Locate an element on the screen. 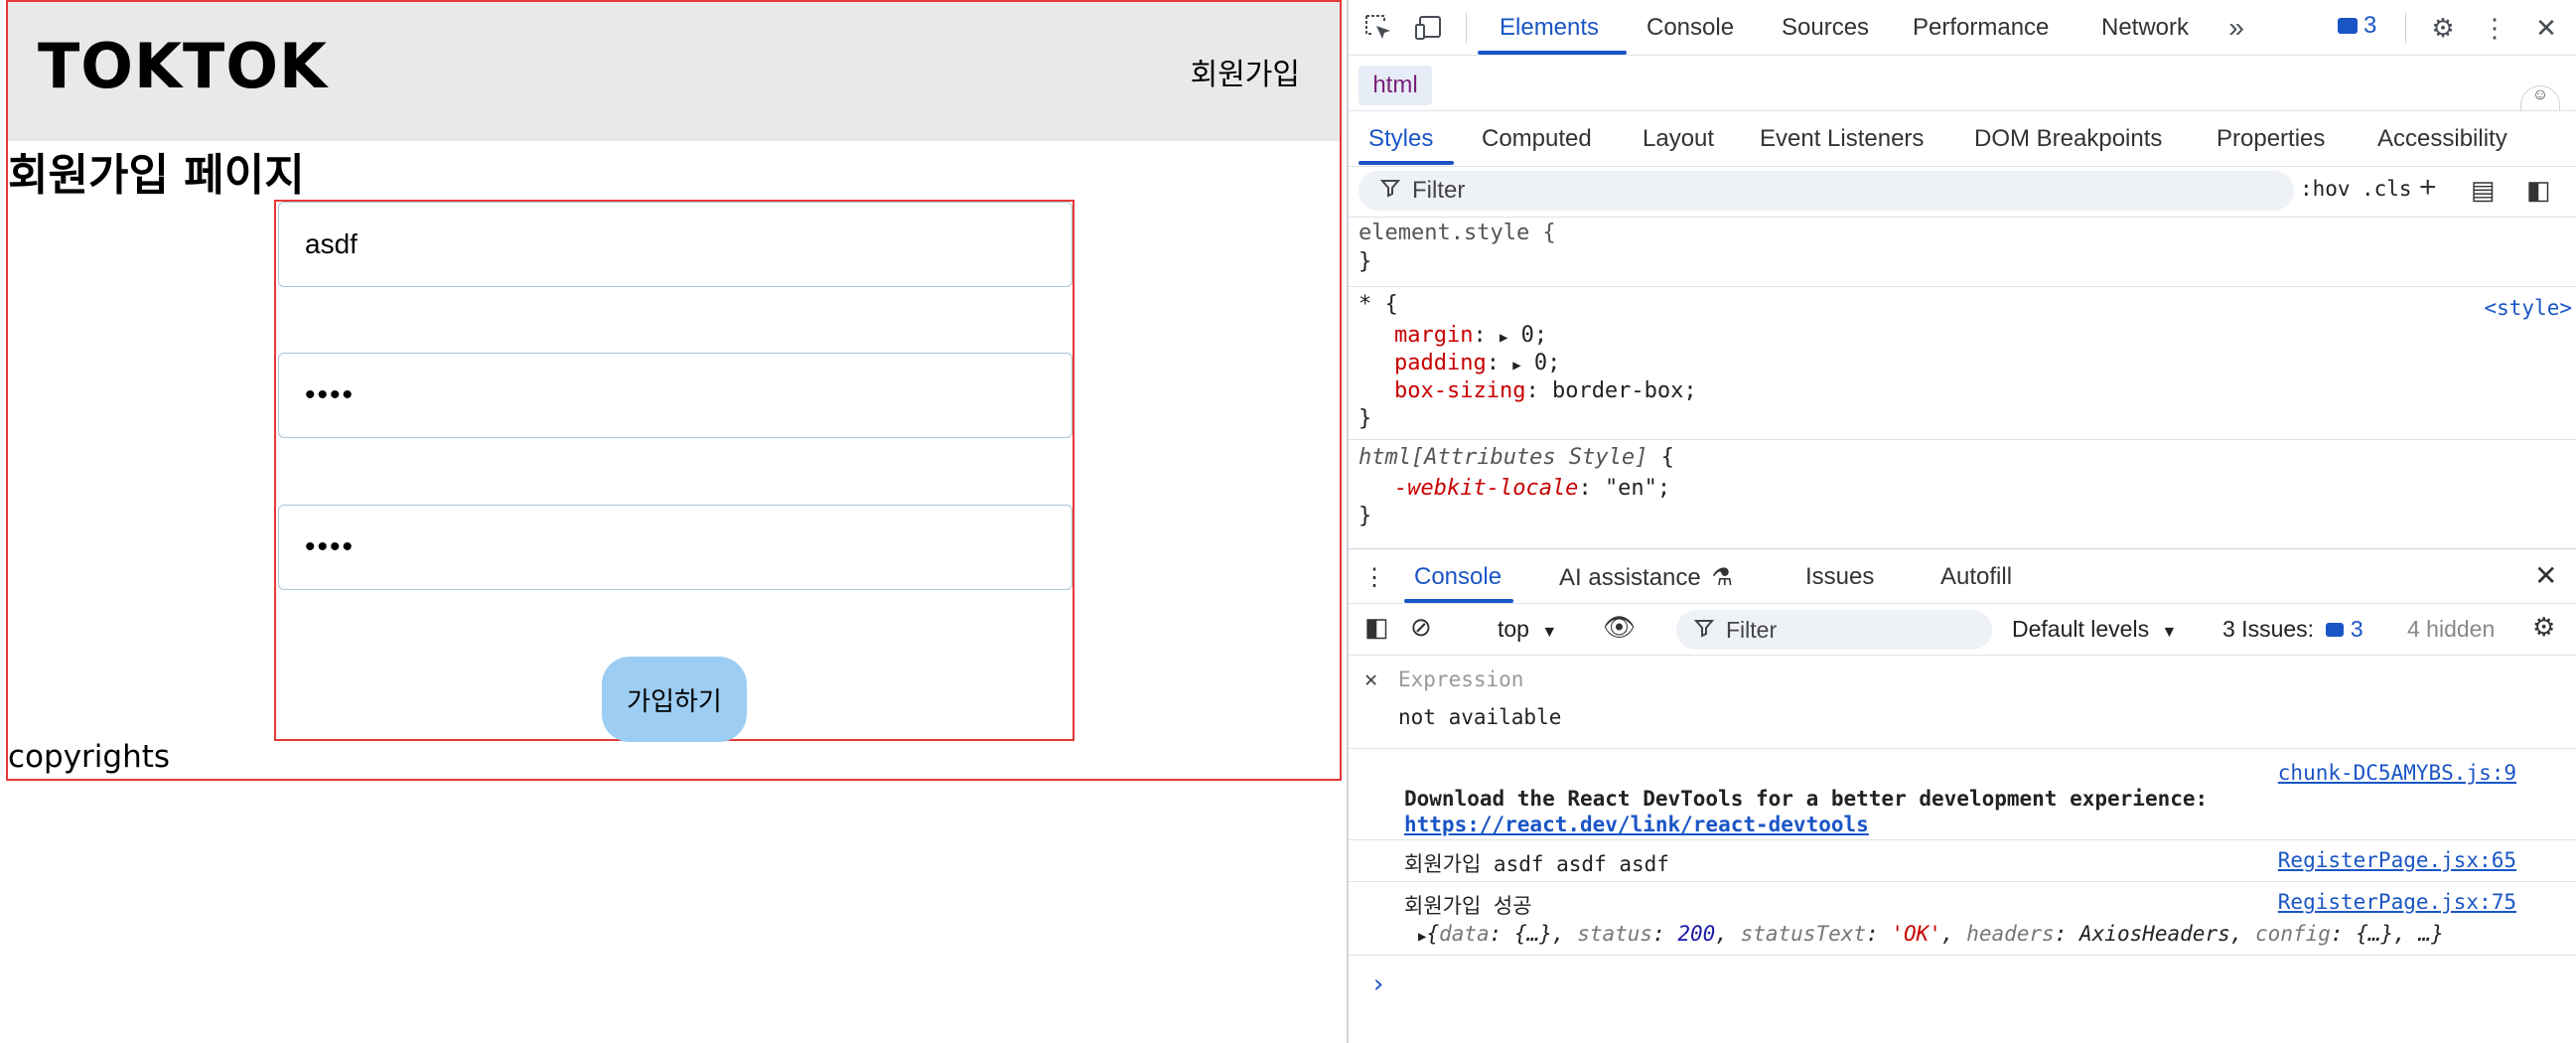  margin-val: 0; is located at coordinates (1534, 335).